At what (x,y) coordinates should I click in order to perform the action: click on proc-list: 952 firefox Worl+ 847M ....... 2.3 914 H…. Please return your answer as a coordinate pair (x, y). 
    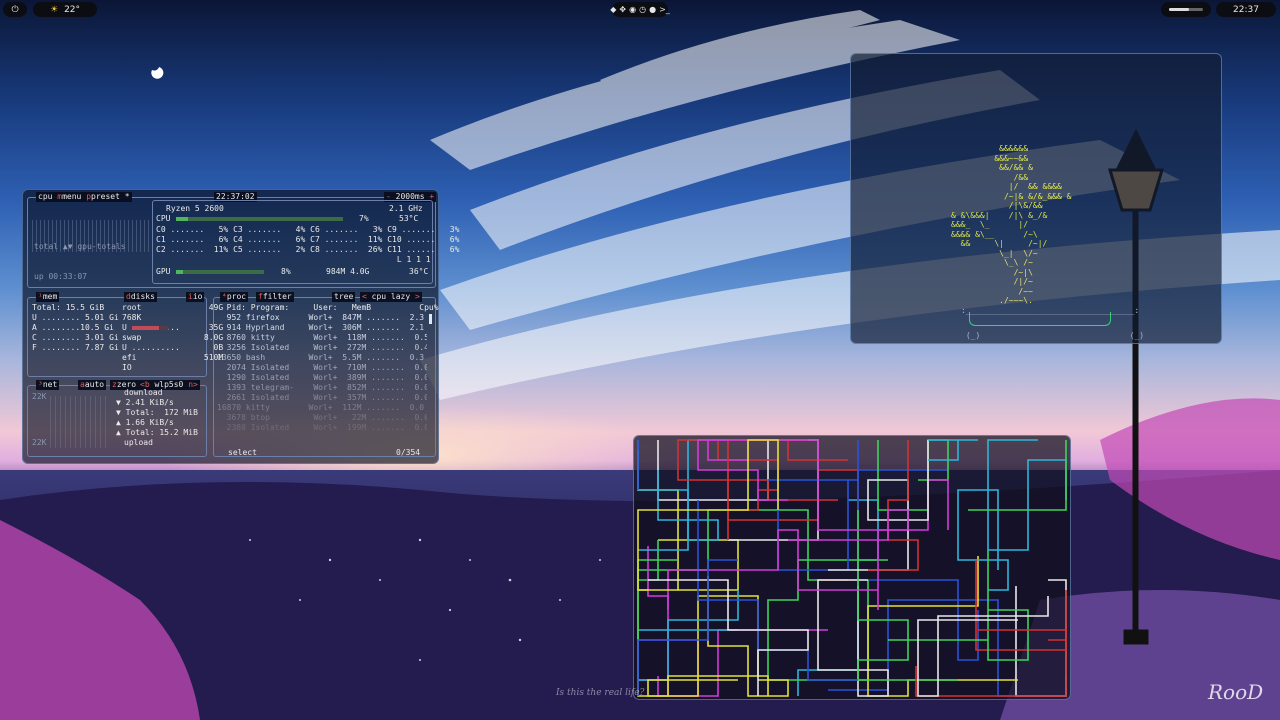
    Looking at the image, I should click on (322, 378).